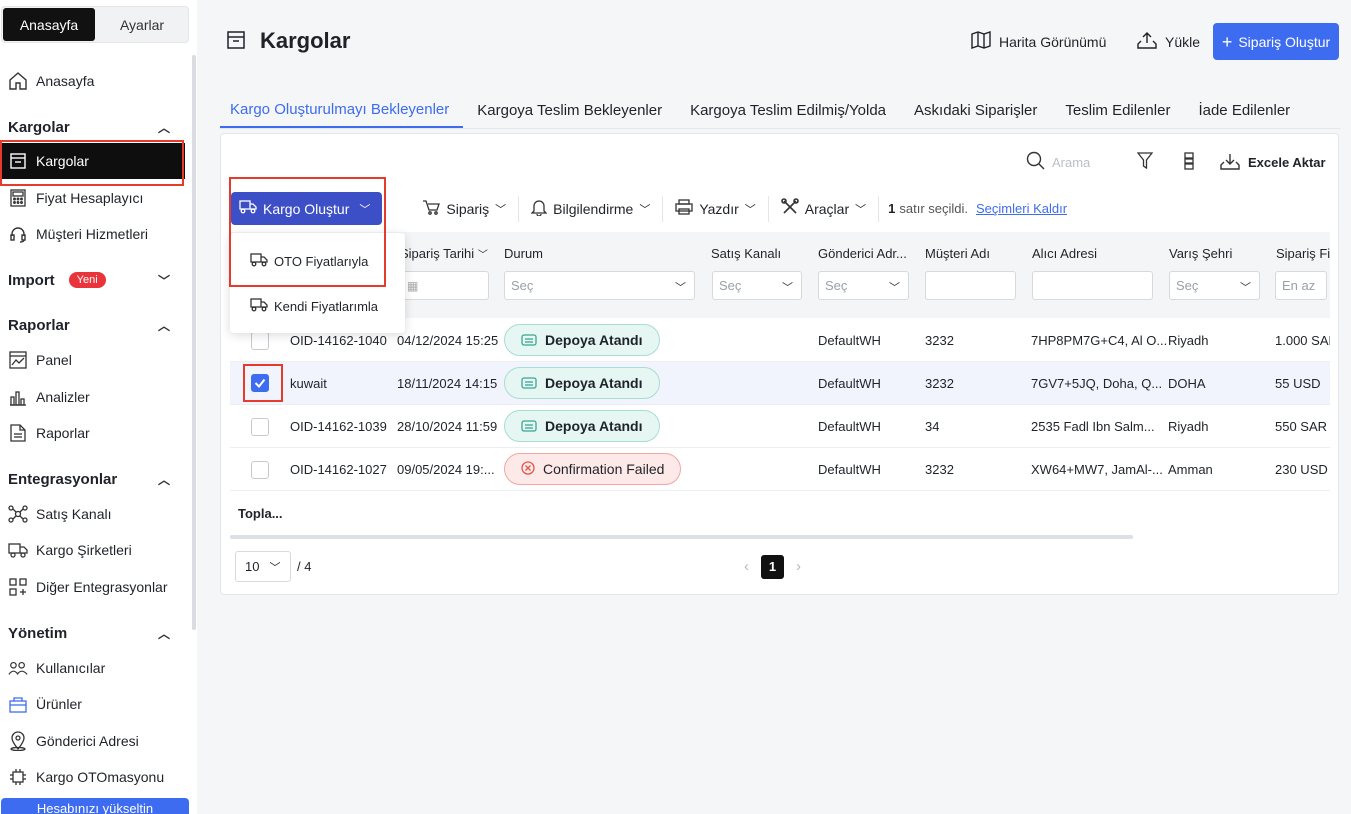  What do you see at coordinates (92, 704) in the screenshot?
I see `sidebar-item-urunler: Ürünler` at bounding box center [92, 704].